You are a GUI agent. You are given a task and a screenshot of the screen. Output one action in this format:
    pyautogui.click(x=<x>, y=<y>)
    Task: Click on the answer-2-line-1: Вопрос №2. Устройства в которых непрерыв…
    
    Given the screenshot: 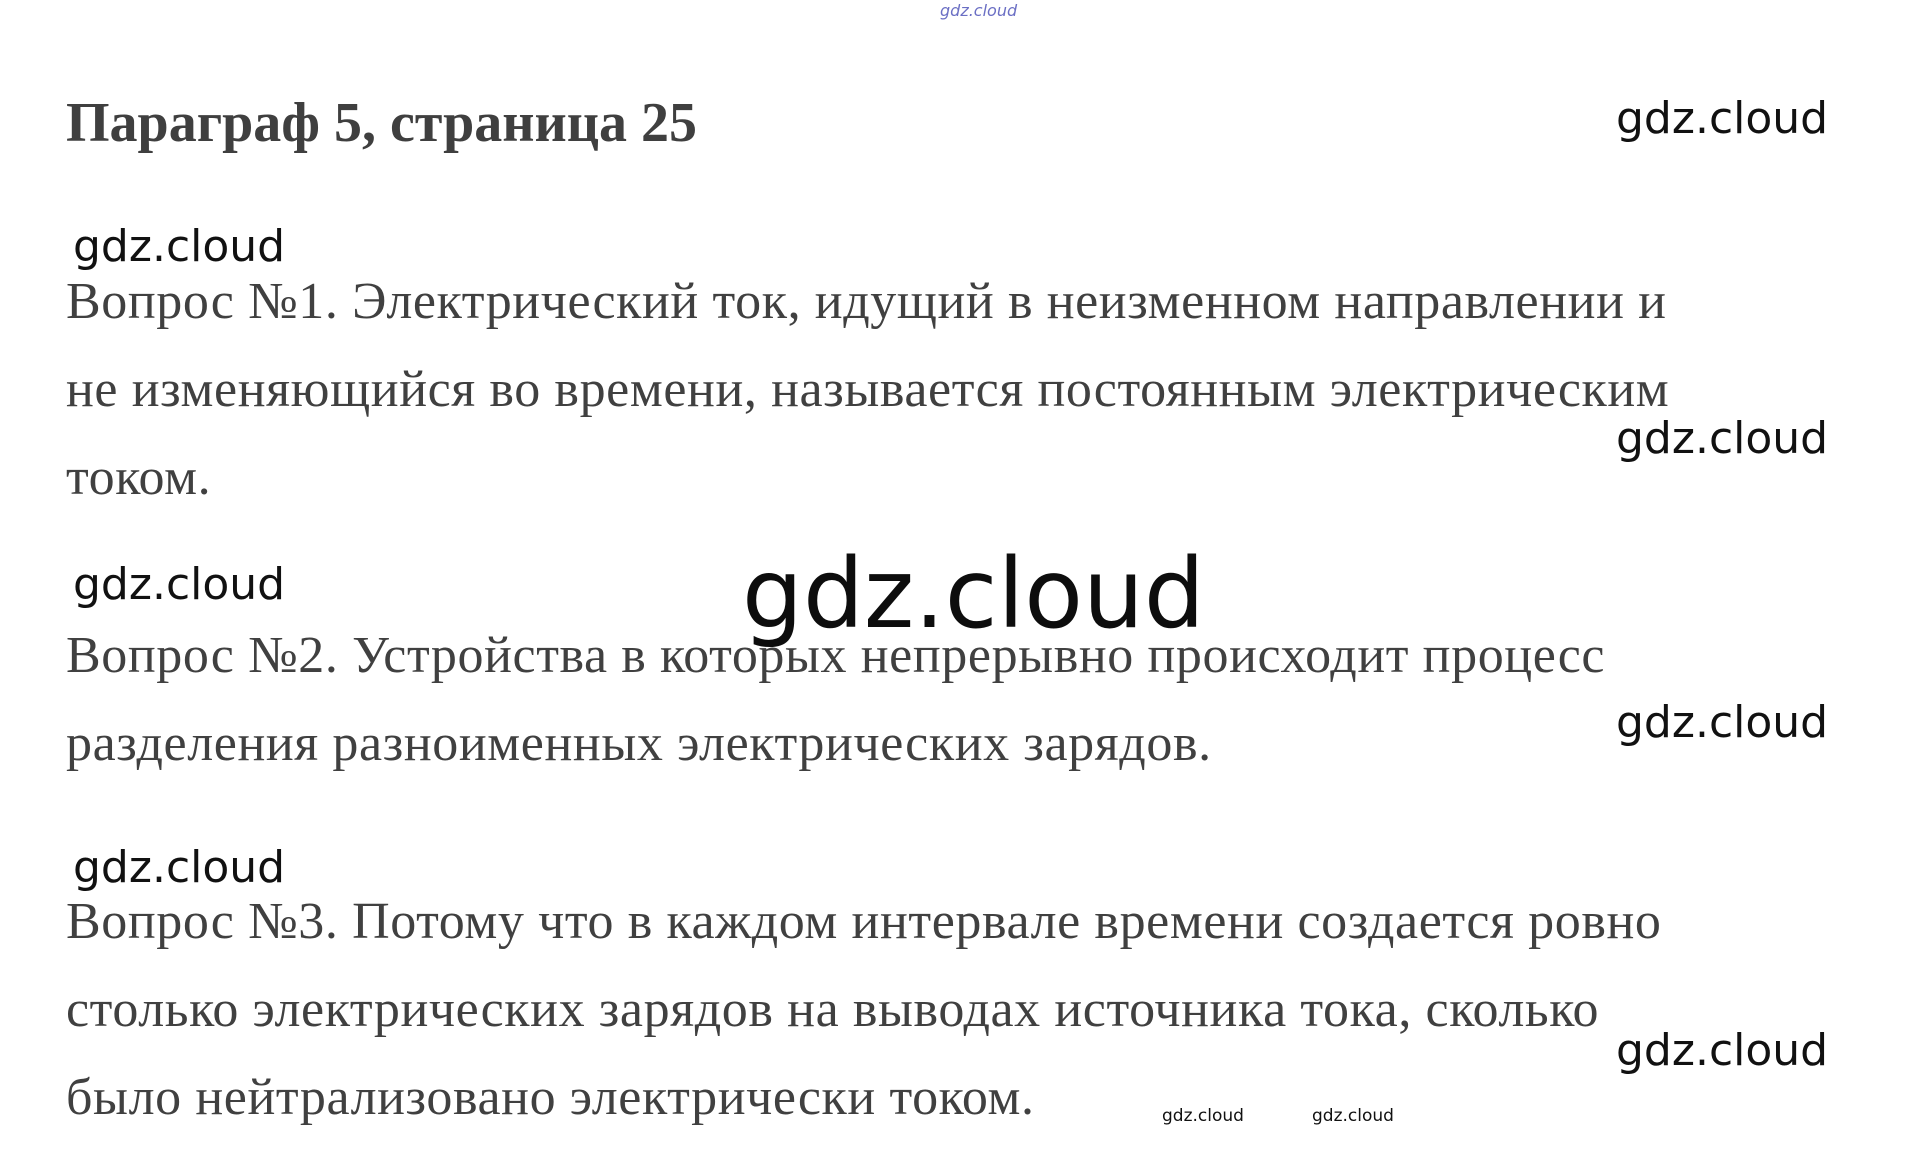 What is the action you would take?
    pyautogui.click(x=836, y=655)
    